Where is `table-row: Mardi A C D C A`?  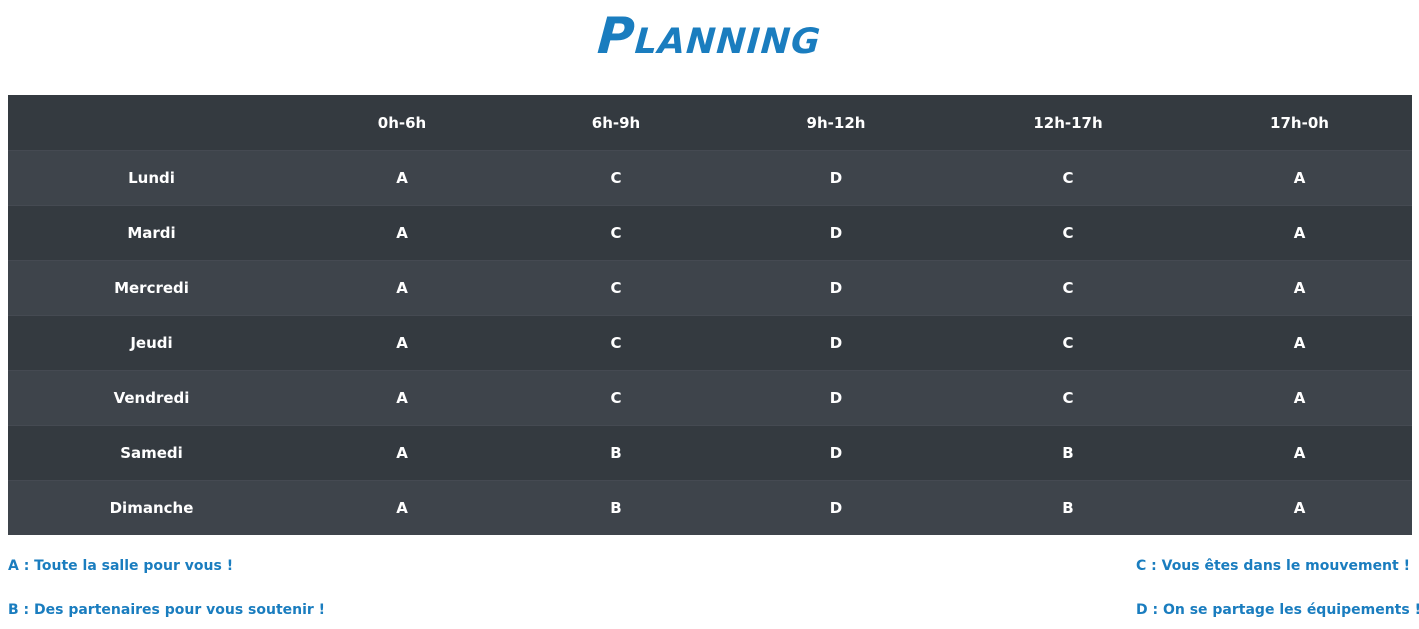
table-row: Mardi A C D C A is located at coordinates (710, 233).